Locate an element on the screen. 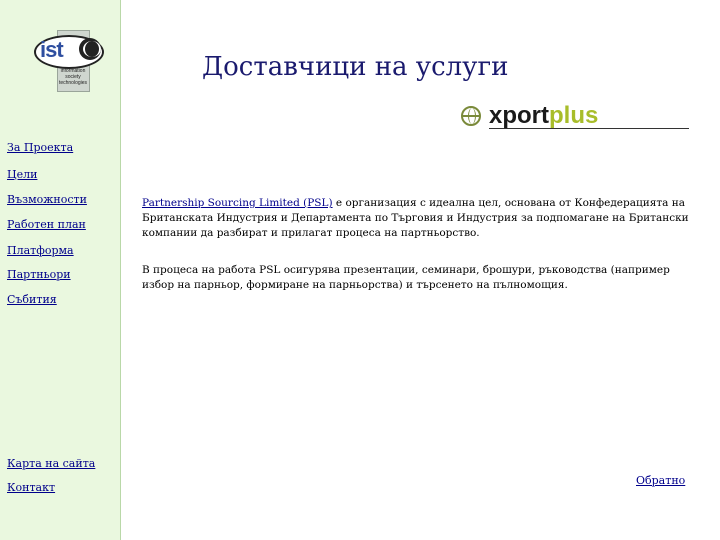  nav-link-goals: Цели is located at coordinates (22, 174).